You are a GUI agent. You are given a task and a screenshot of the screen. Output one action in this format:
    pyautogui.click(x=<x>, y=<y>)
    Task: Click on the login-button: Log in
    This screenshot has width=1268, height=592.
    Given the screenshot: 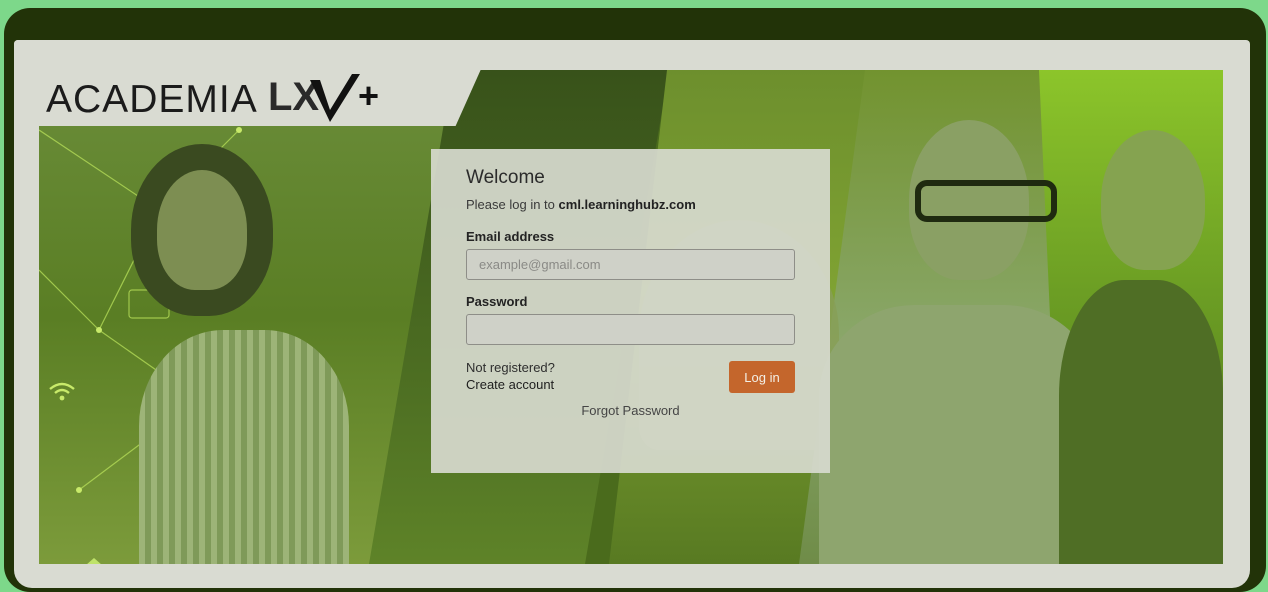 What is the action you would take?
    pyautogui.click(x=762, y=377)
    